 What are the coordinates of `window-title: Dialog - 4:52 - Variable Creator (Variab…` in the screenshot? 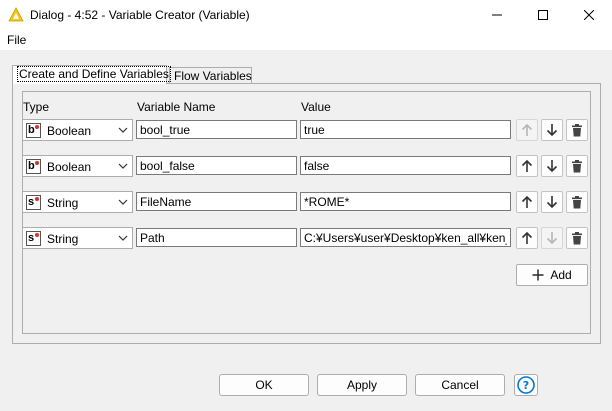 It's located at (140, 15).